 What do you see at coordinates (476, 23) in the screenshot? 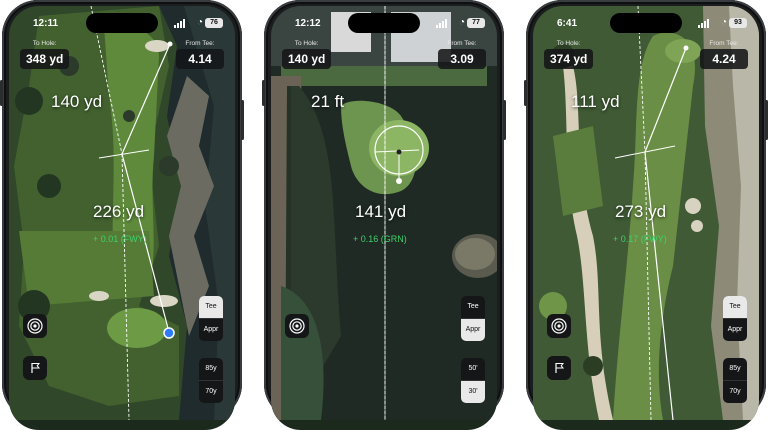
I see `battery-icon: 77` at bounding box center [476, 23].